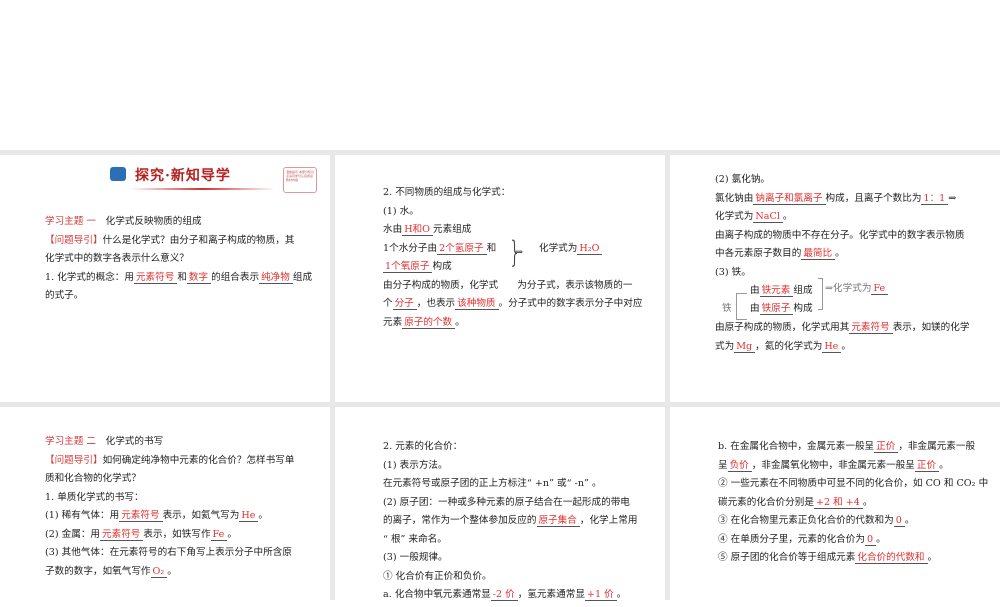 The height and width of the screenshot is (607, 1000). Describe the element at coordinates (302, 277) in the screenshot. I see `text-segment: 组成` at that location.